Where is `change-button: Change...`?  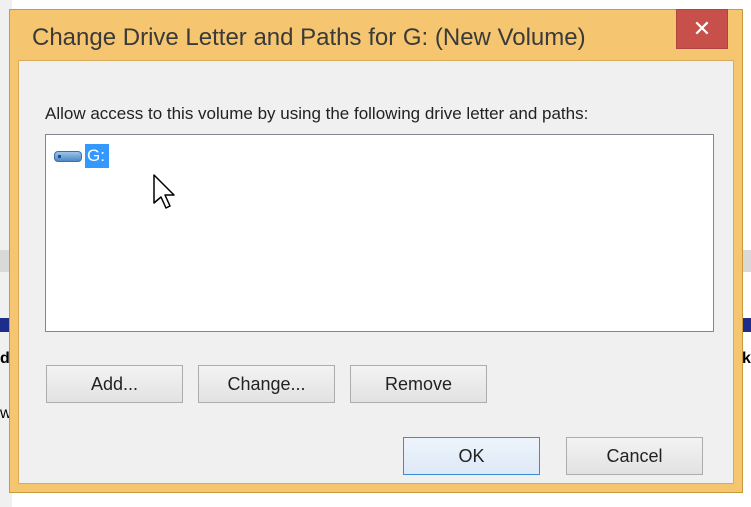
change-button: Change... is located at coordinates (266, 384).